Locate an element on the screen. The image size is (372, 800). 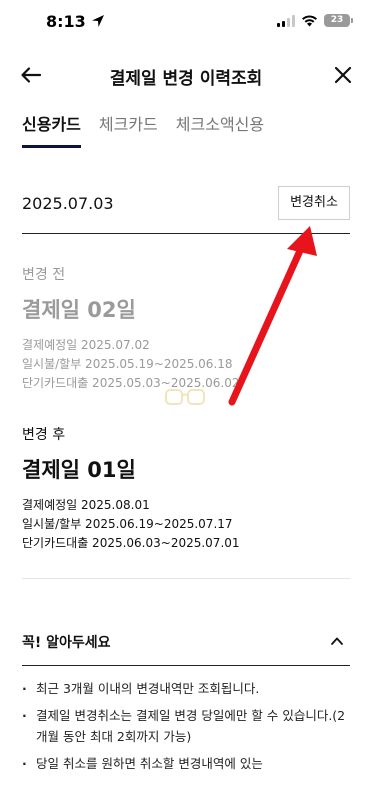
status-indicators: 23 is located at coordinates (315, 20).